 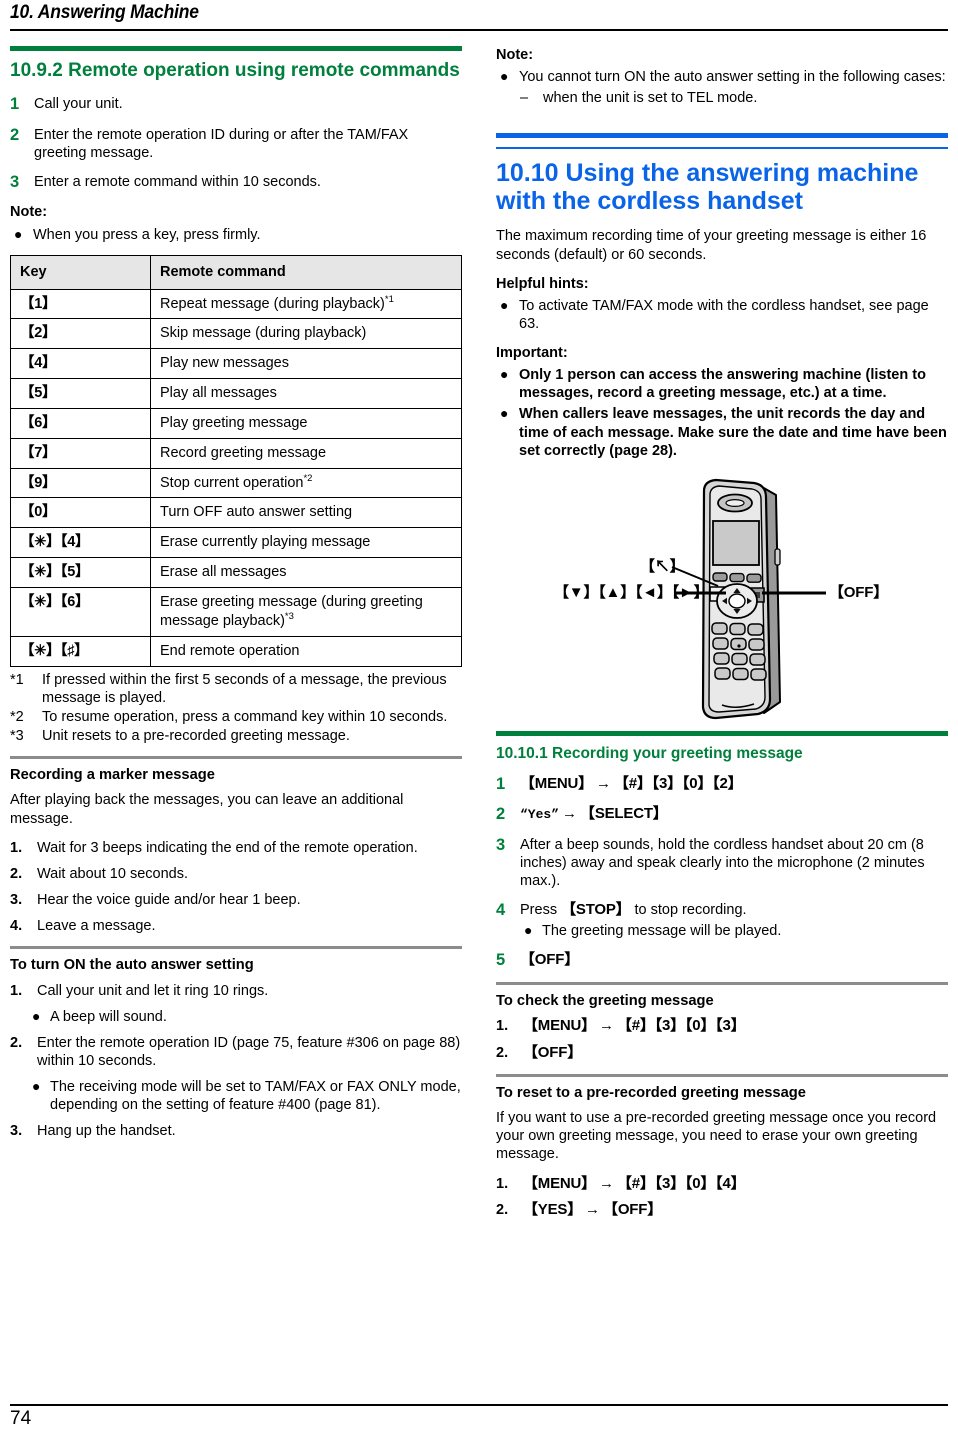 I want to click on table-row: 【6】 Play greeting message, so click(x=236, y=423).